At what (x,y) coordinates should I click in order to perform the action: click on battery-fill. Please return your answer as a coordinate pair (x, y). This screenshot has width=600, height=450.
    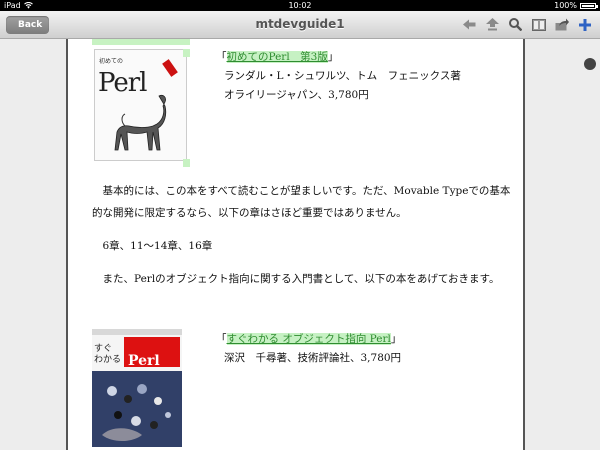
    Looking at the image, I should click on (588, 5).